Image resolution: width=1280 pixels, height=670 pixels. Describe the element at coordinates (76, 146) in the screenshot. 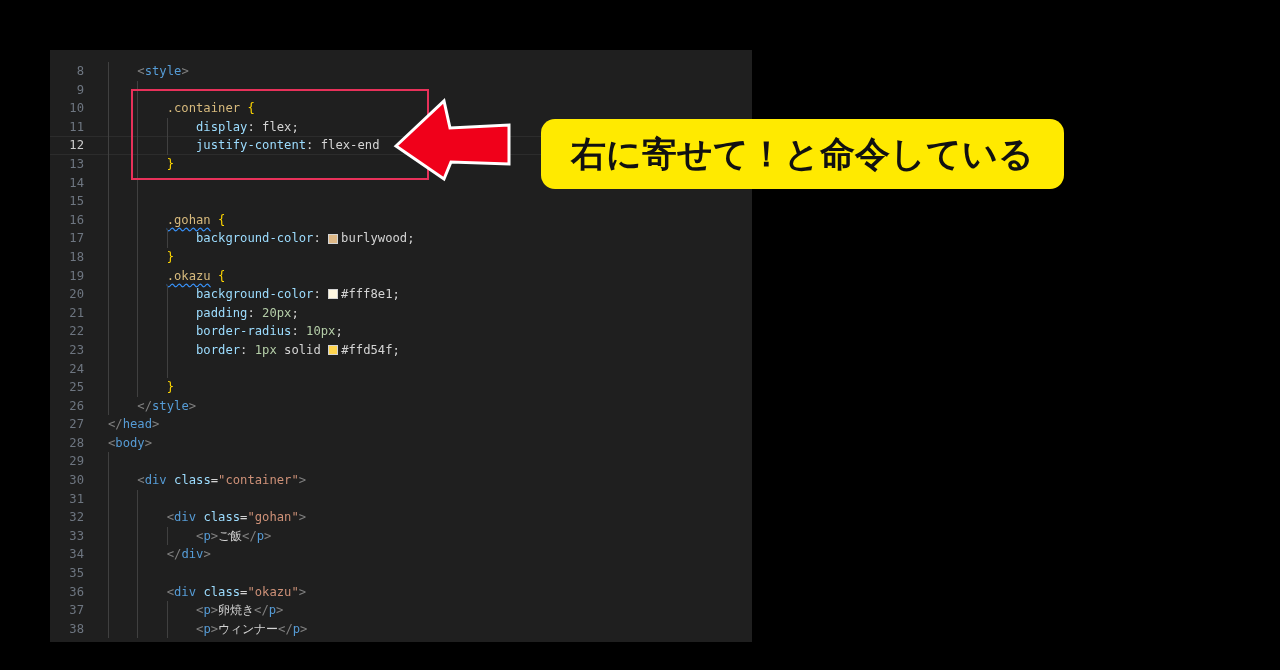

I see `line-number: 12` at that location.